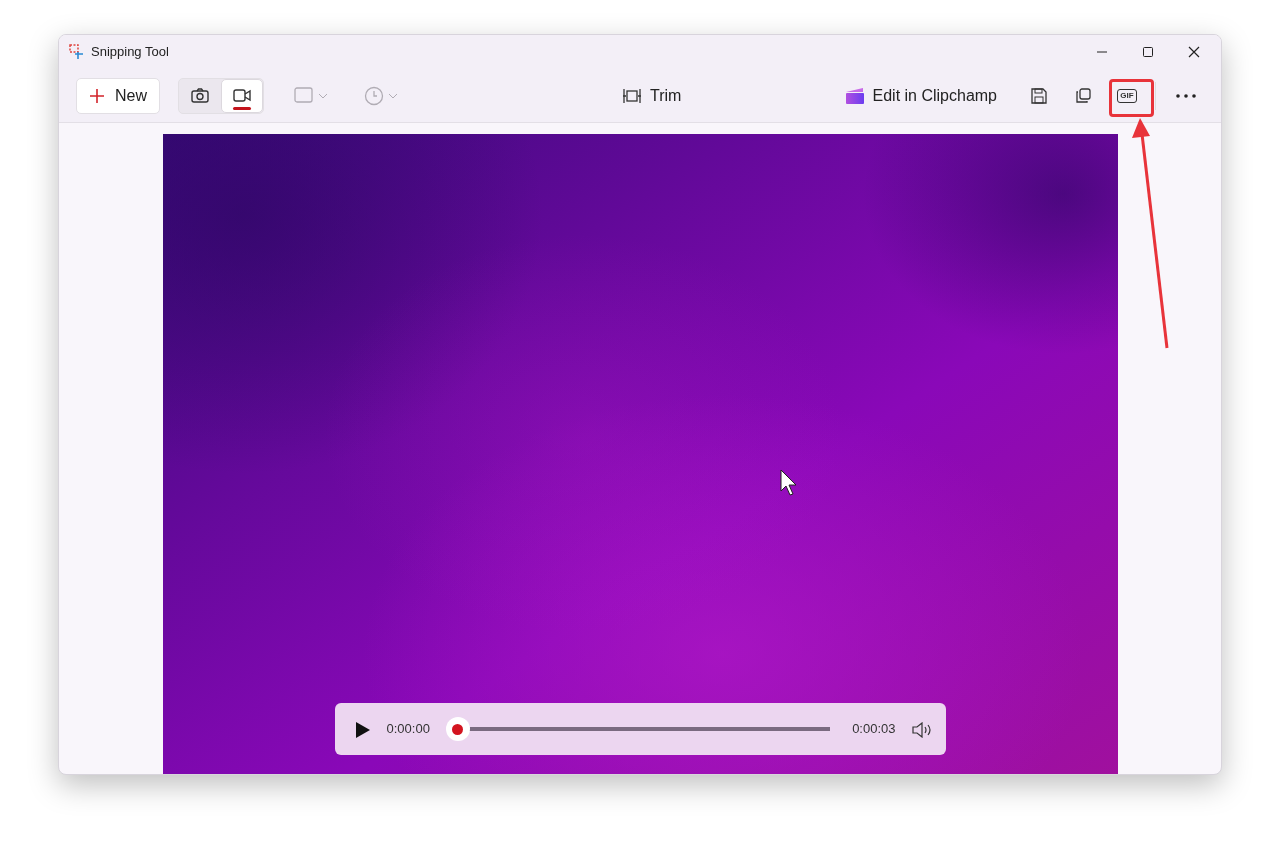 Image resolution: width=1280 pixels, height=866 pixels. I want to click on camera-icon, so click(200, 95).